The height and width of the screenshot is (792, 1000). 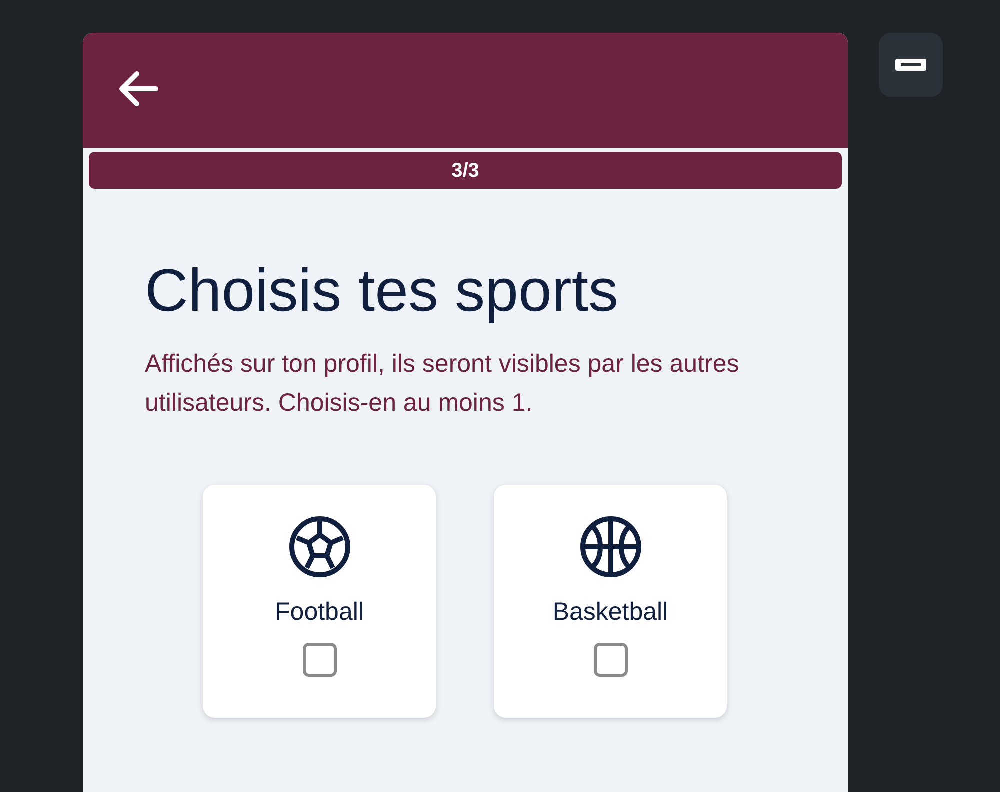 What do you see at coordinates (610, 612) in the screenshot?
I see `sport-label: Basketball` at bounding box center [610, 612].